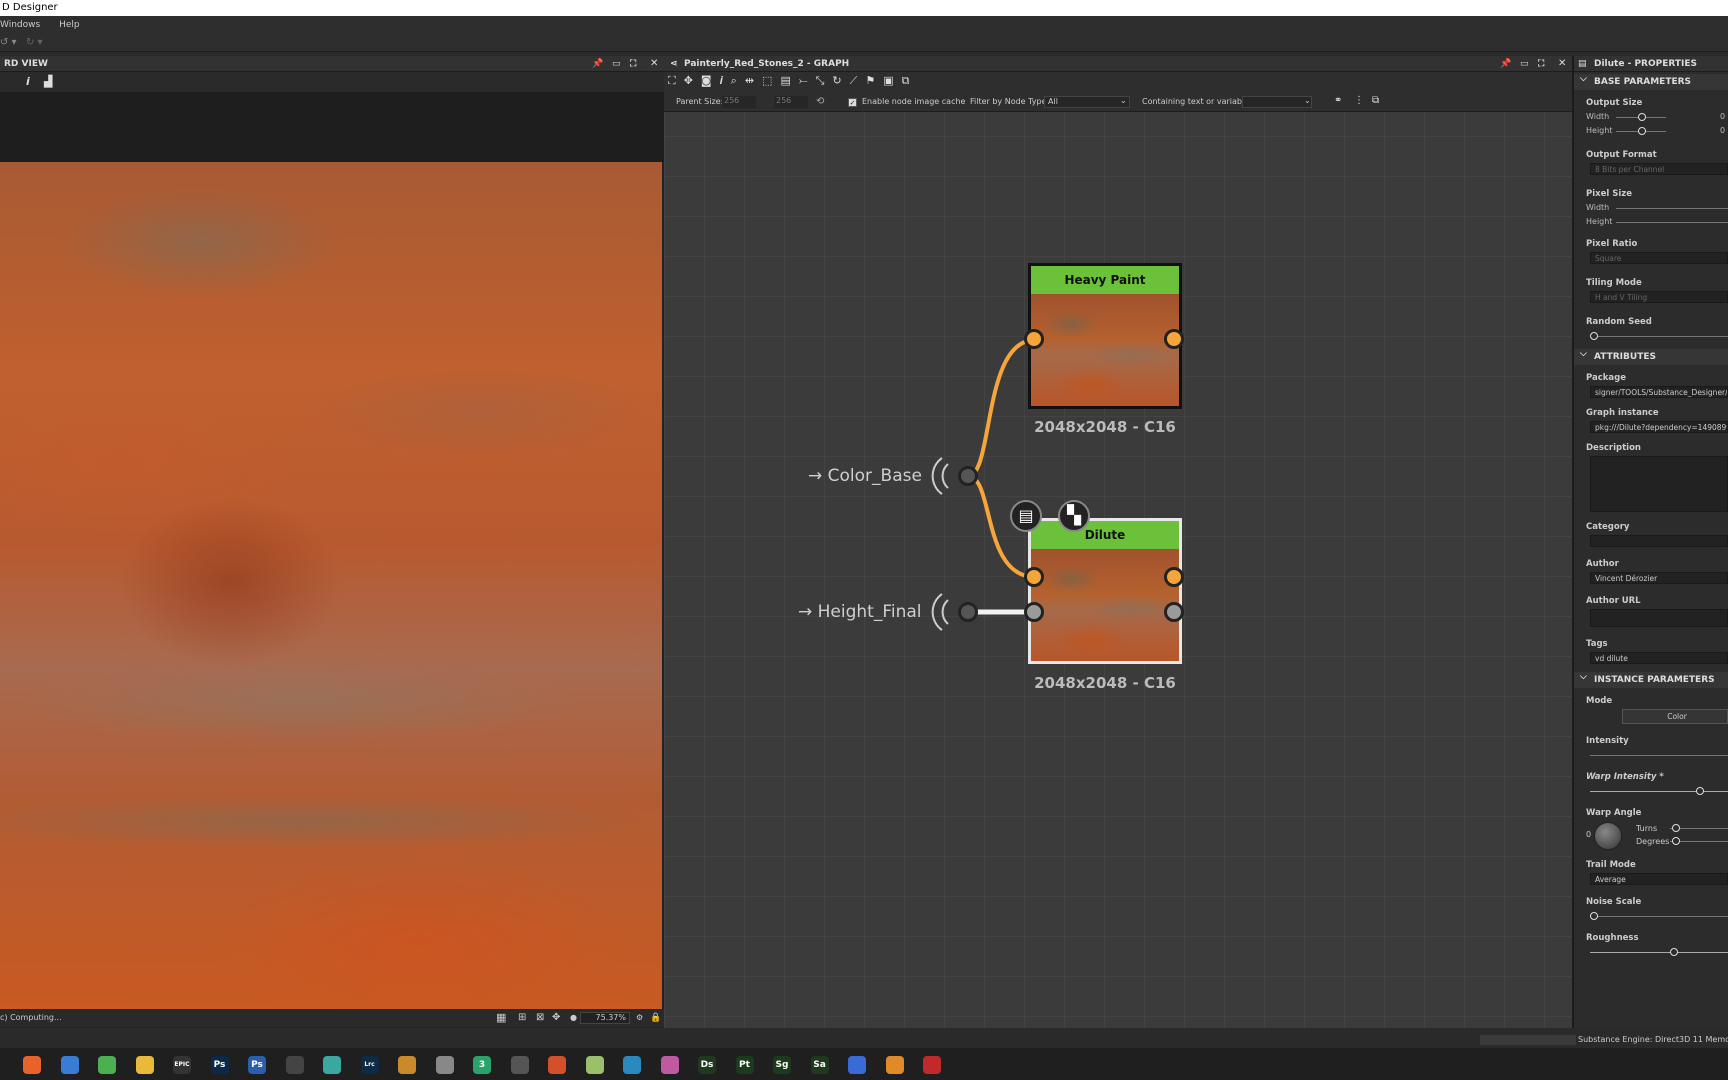 The width and height of the screenshot is (1728, 1080). I want to click on tiling-mode-select: H and V Tiling, so click(1659, 297).